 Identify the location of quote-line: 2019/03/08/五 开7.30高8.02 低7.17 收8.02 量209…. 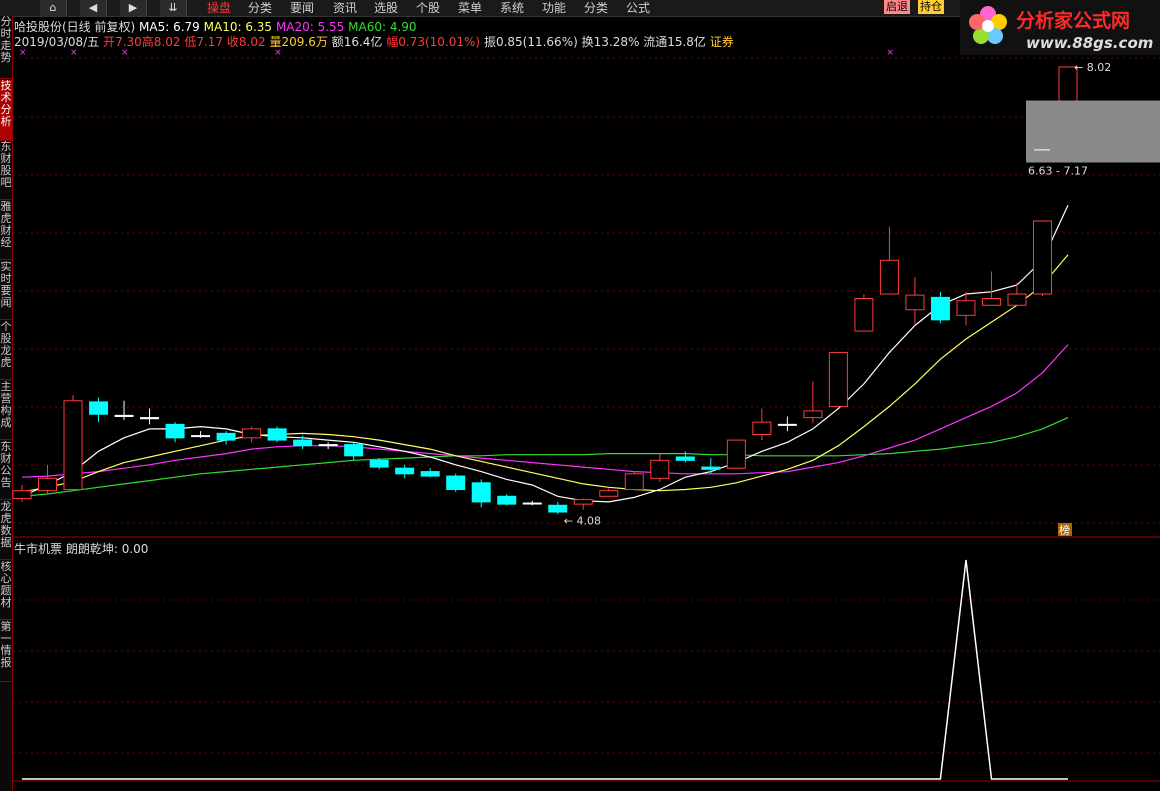
(374, 41).